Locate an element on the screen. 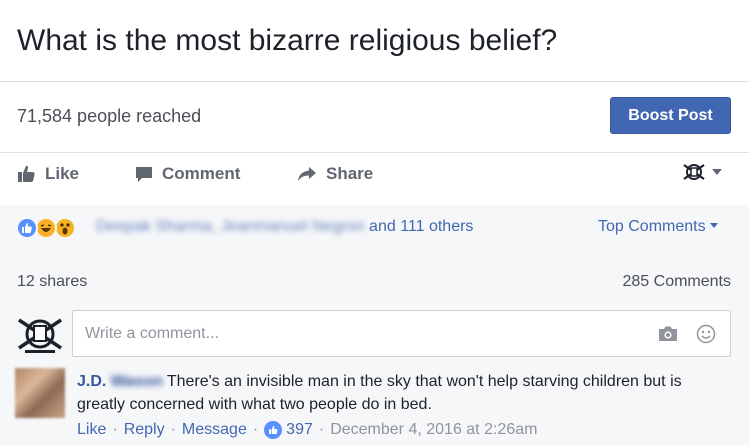 The image size is (749, 445). share-button: Share is located at coordinates (335, 174).